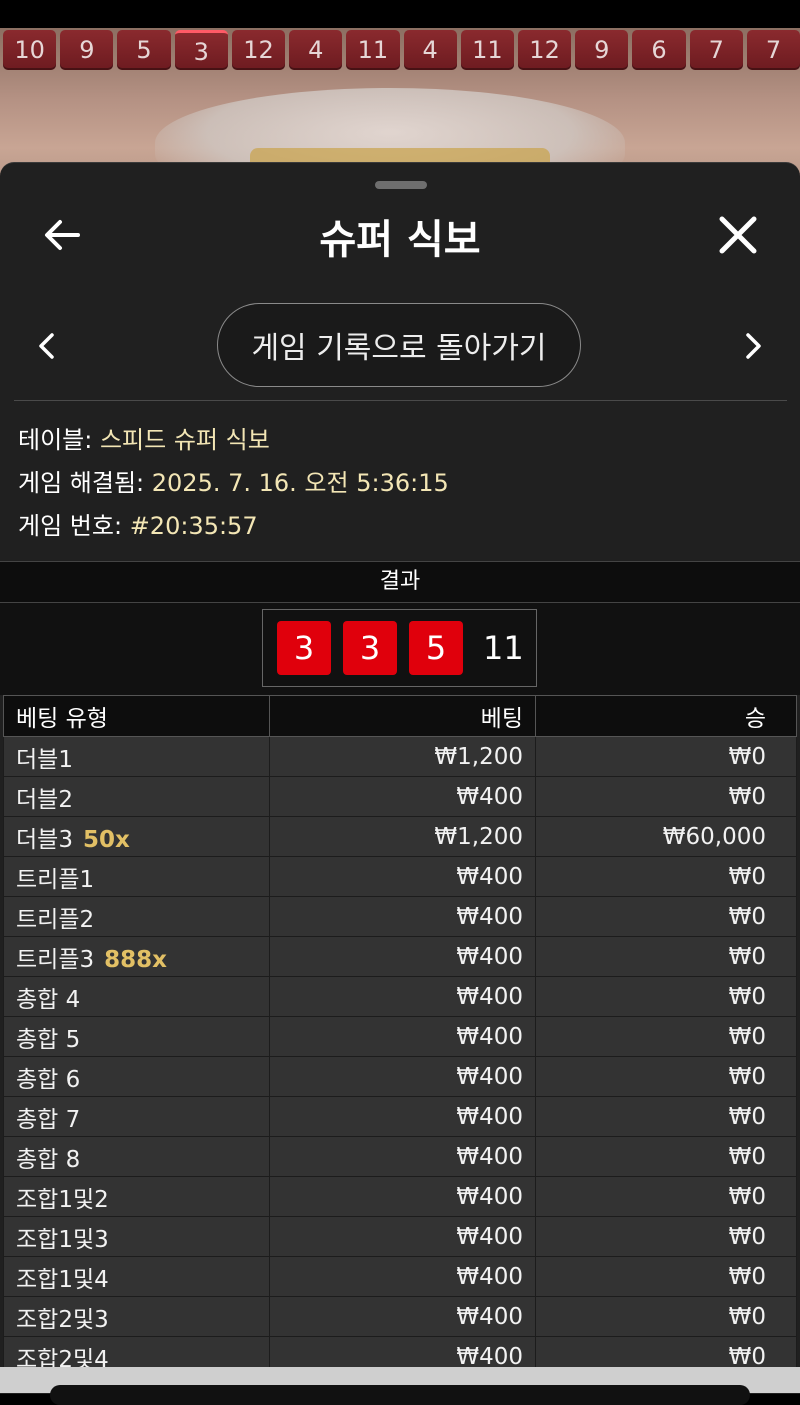 Image resolution: width=800 pixels, height=1405 pixels. Describe the element at coordinates (403, 526) in the screenshot. I see `game-number-row: 게임 번호: #20:35:57` at that location.